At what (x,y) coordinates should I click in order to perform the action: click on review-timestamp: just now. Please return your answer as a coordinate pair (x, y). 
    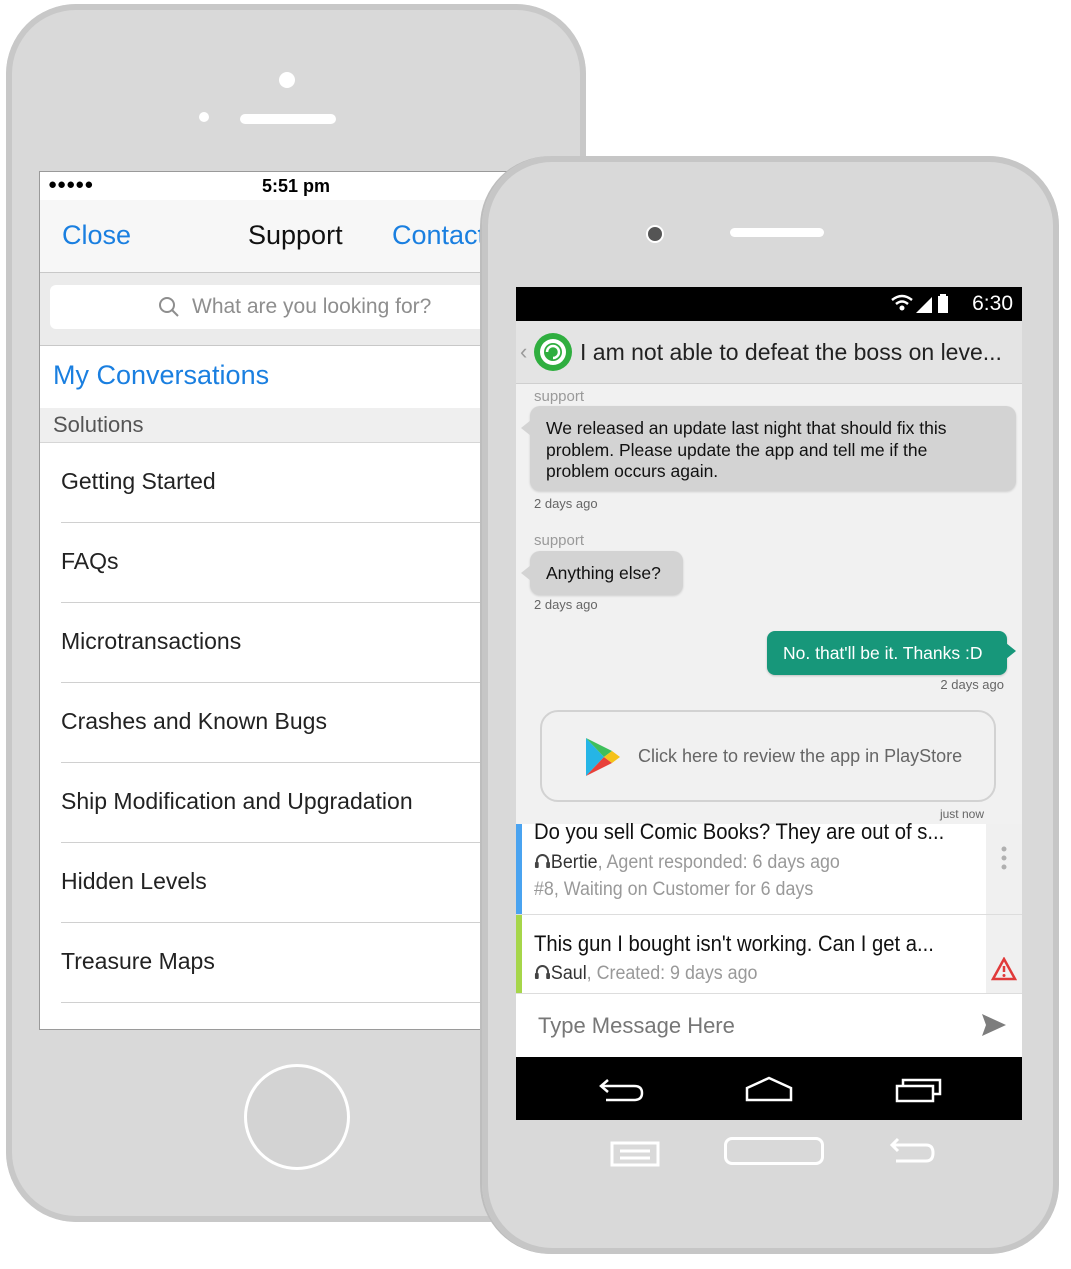
    Looking at the image, I should click on (961, 814).